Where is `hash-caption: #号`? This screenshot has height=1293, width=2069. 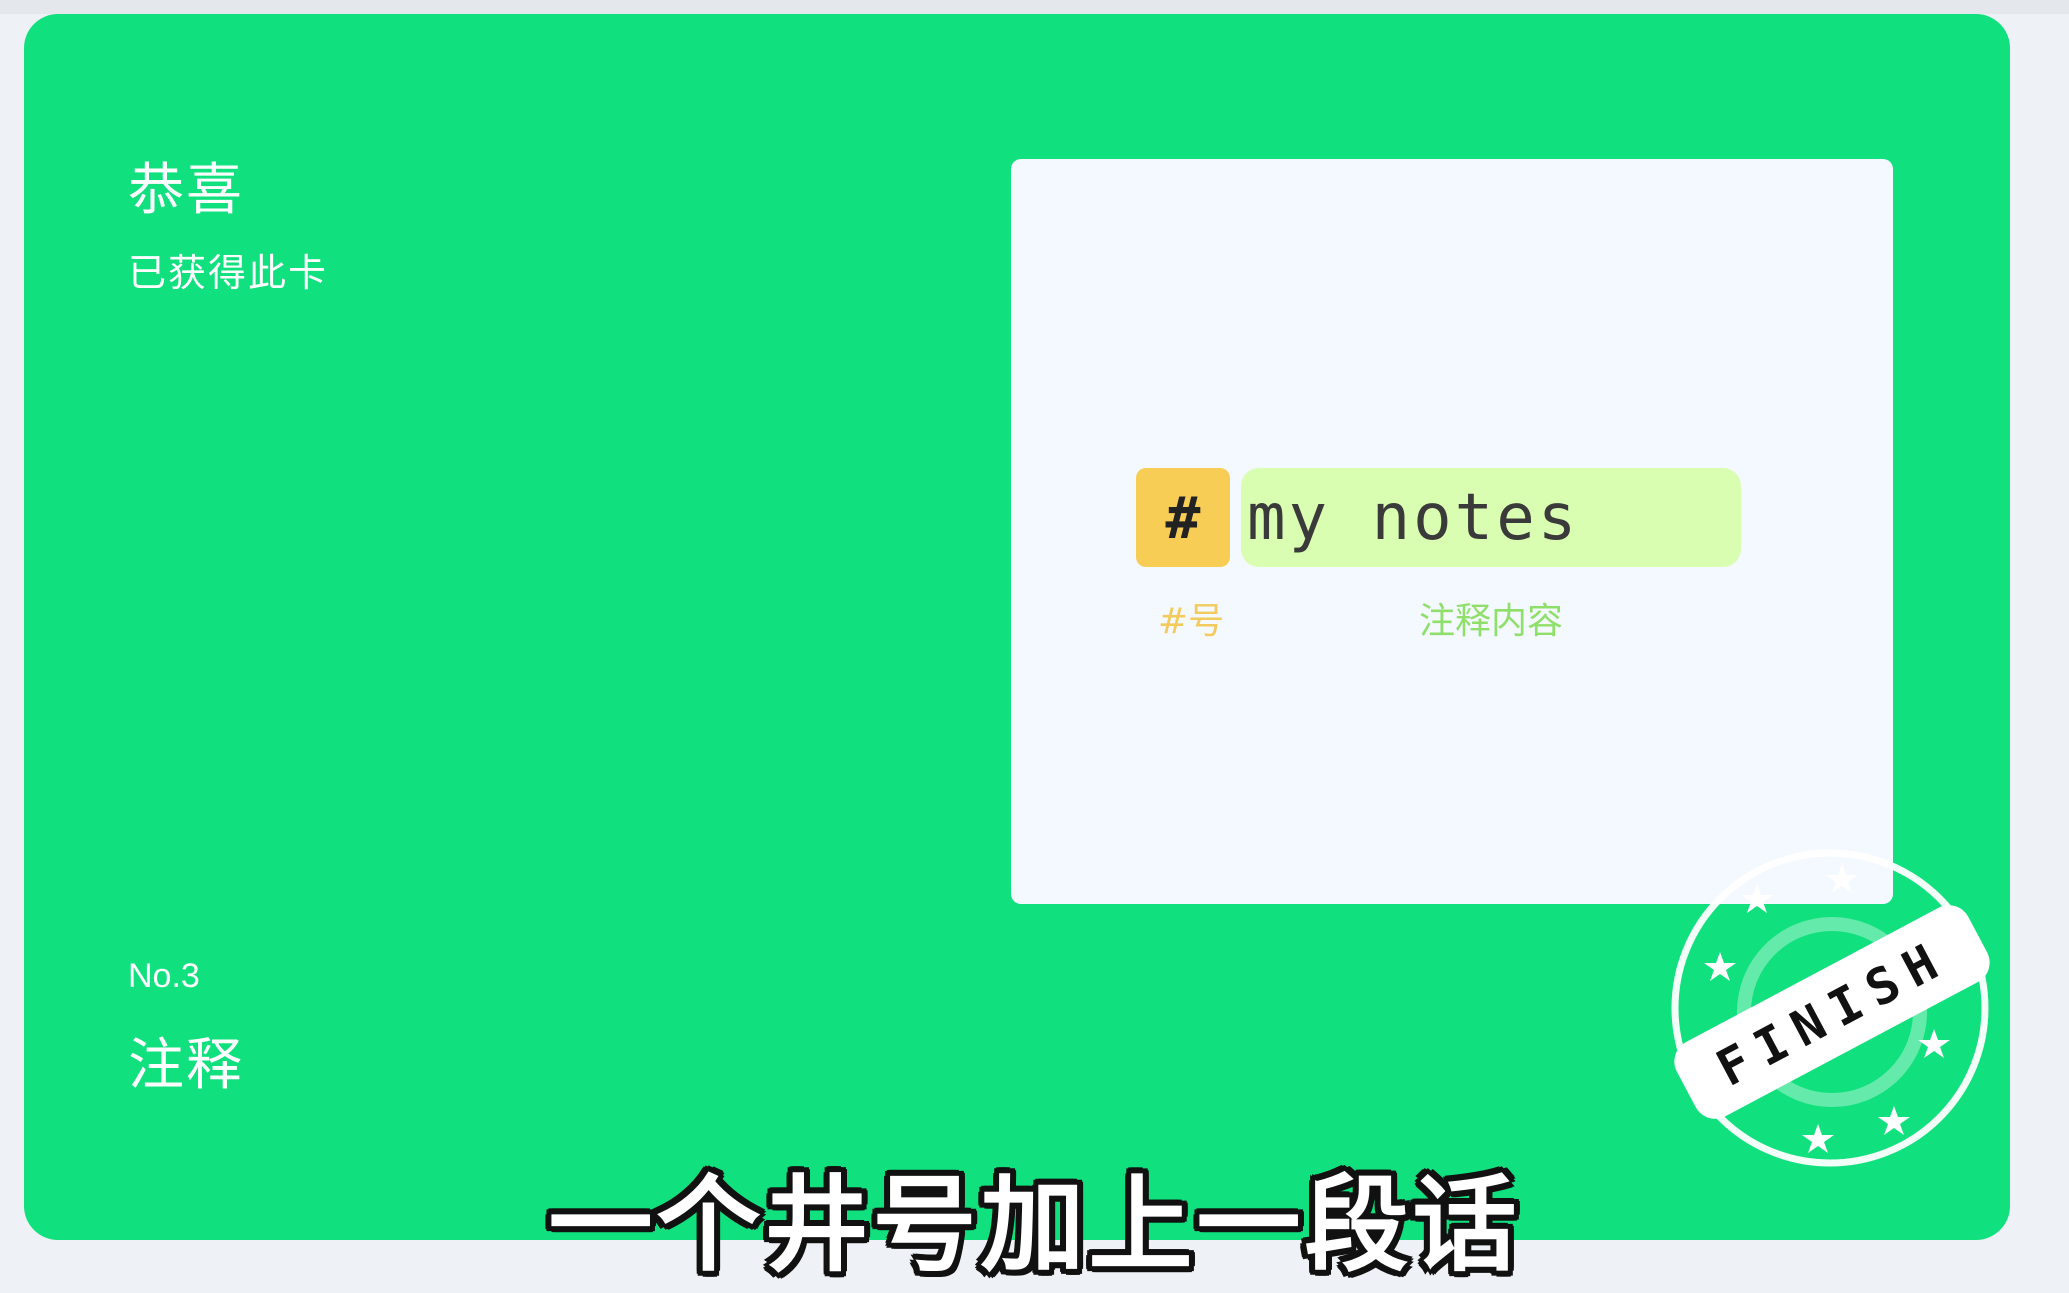
hash-caption: #号 is located at coordinates (1191, 621).